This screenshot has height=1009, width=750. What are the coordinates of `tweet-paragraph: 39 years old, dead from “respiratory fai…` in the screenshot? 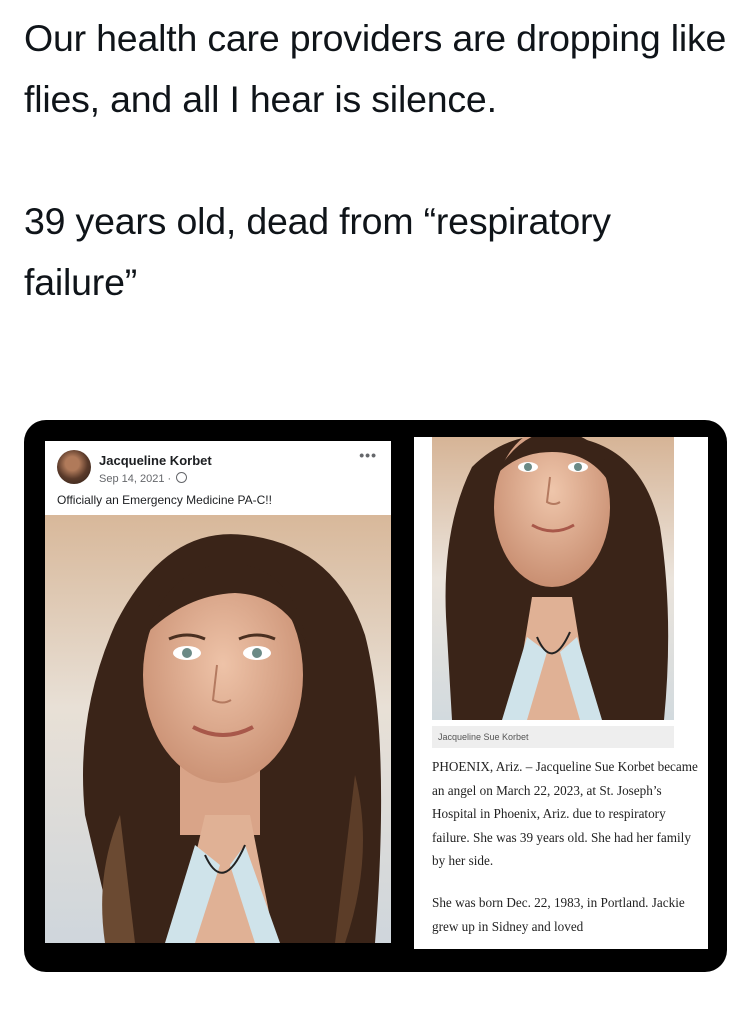 It's located at (317, 251).